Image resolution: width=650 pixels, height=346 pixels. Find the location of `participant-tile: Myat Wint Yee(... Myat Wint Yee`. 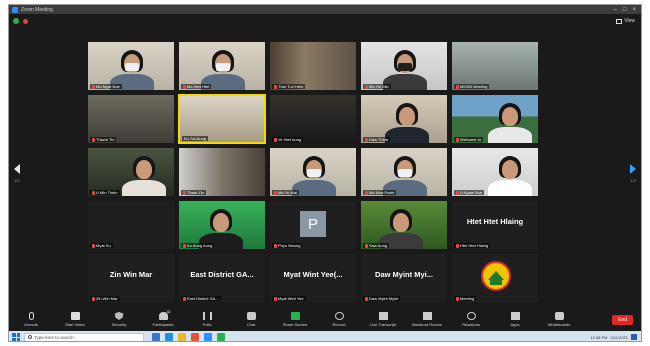

participant-tile: Myat Wint Yee(... Myat Wint Yee is located at coordinates (313, 278).